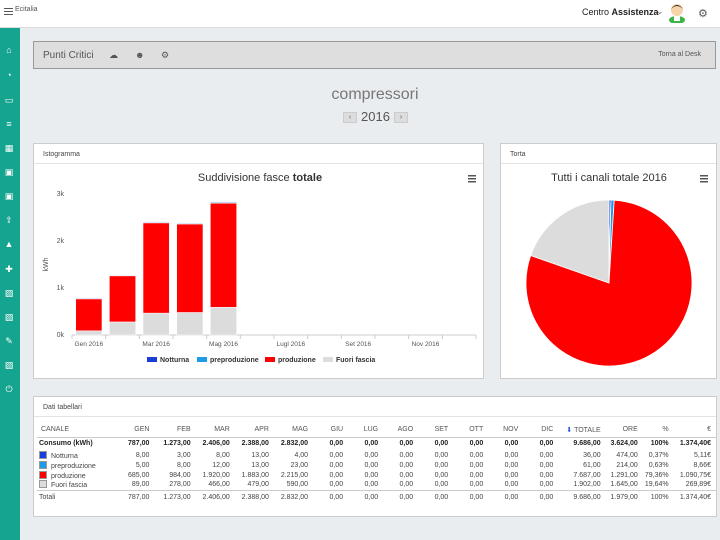 The height and width of the screenshot is (540, 720). What do you see at coordinates (175, 430) in the screenshot?
I see `column-header: FEB` at bounding box center [175, 430].